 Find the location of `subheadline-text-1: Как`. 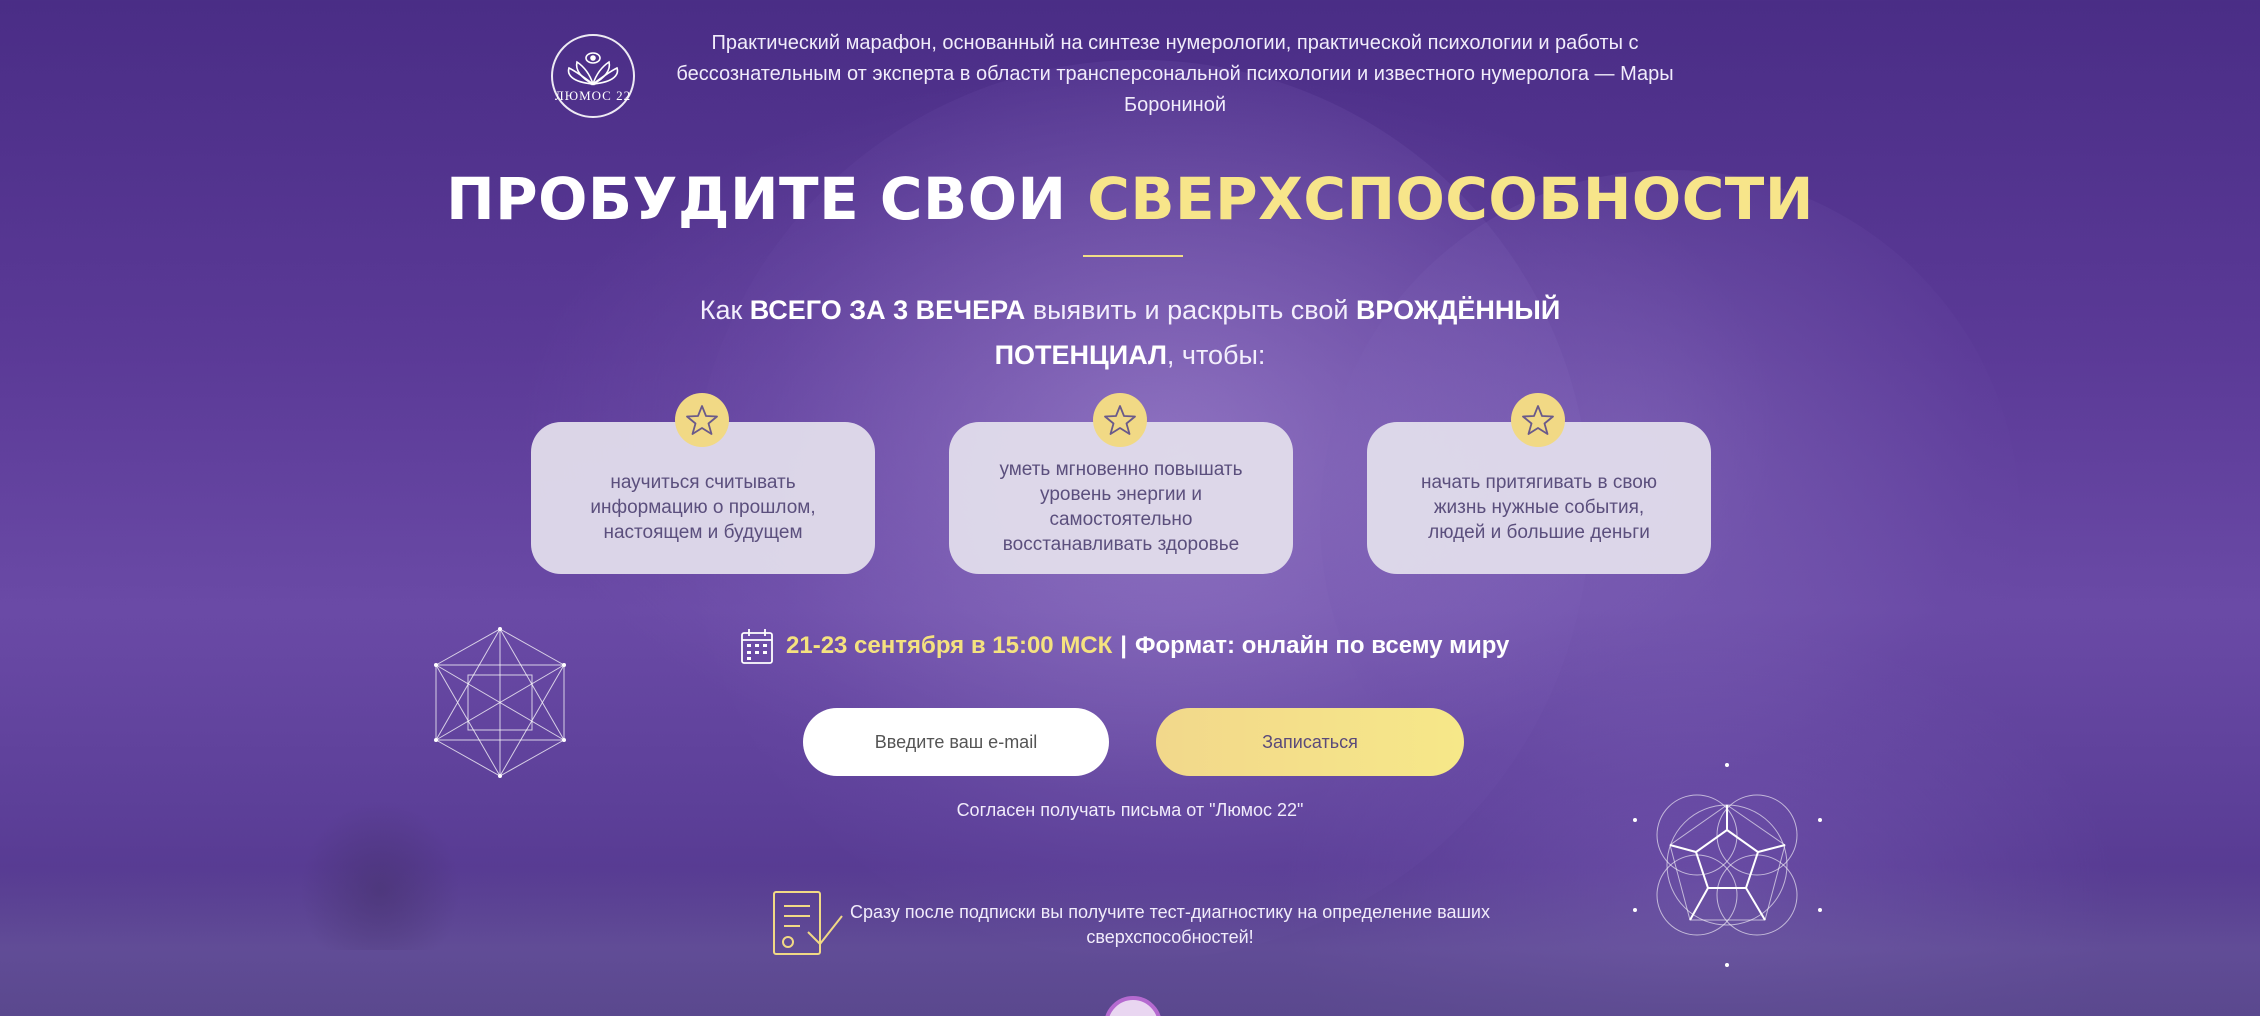

subheadline-text-1: Как is located at coordinates (724, 310).